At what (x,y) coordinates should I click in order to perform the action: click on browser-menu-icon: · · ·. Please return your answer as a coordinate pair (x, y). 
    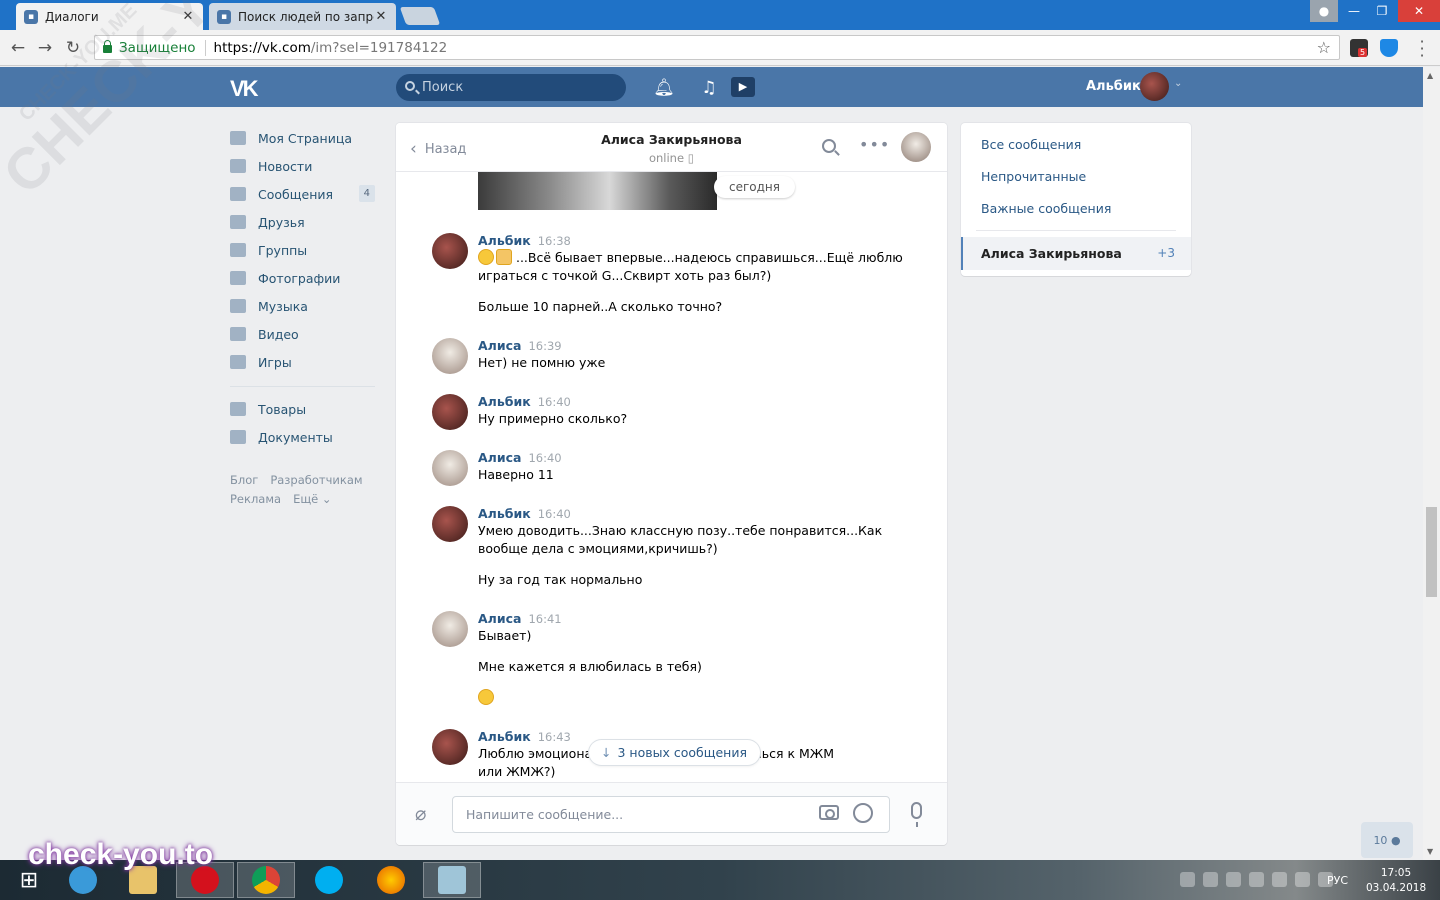
    Looking at the image, I should click on (1422, 49).